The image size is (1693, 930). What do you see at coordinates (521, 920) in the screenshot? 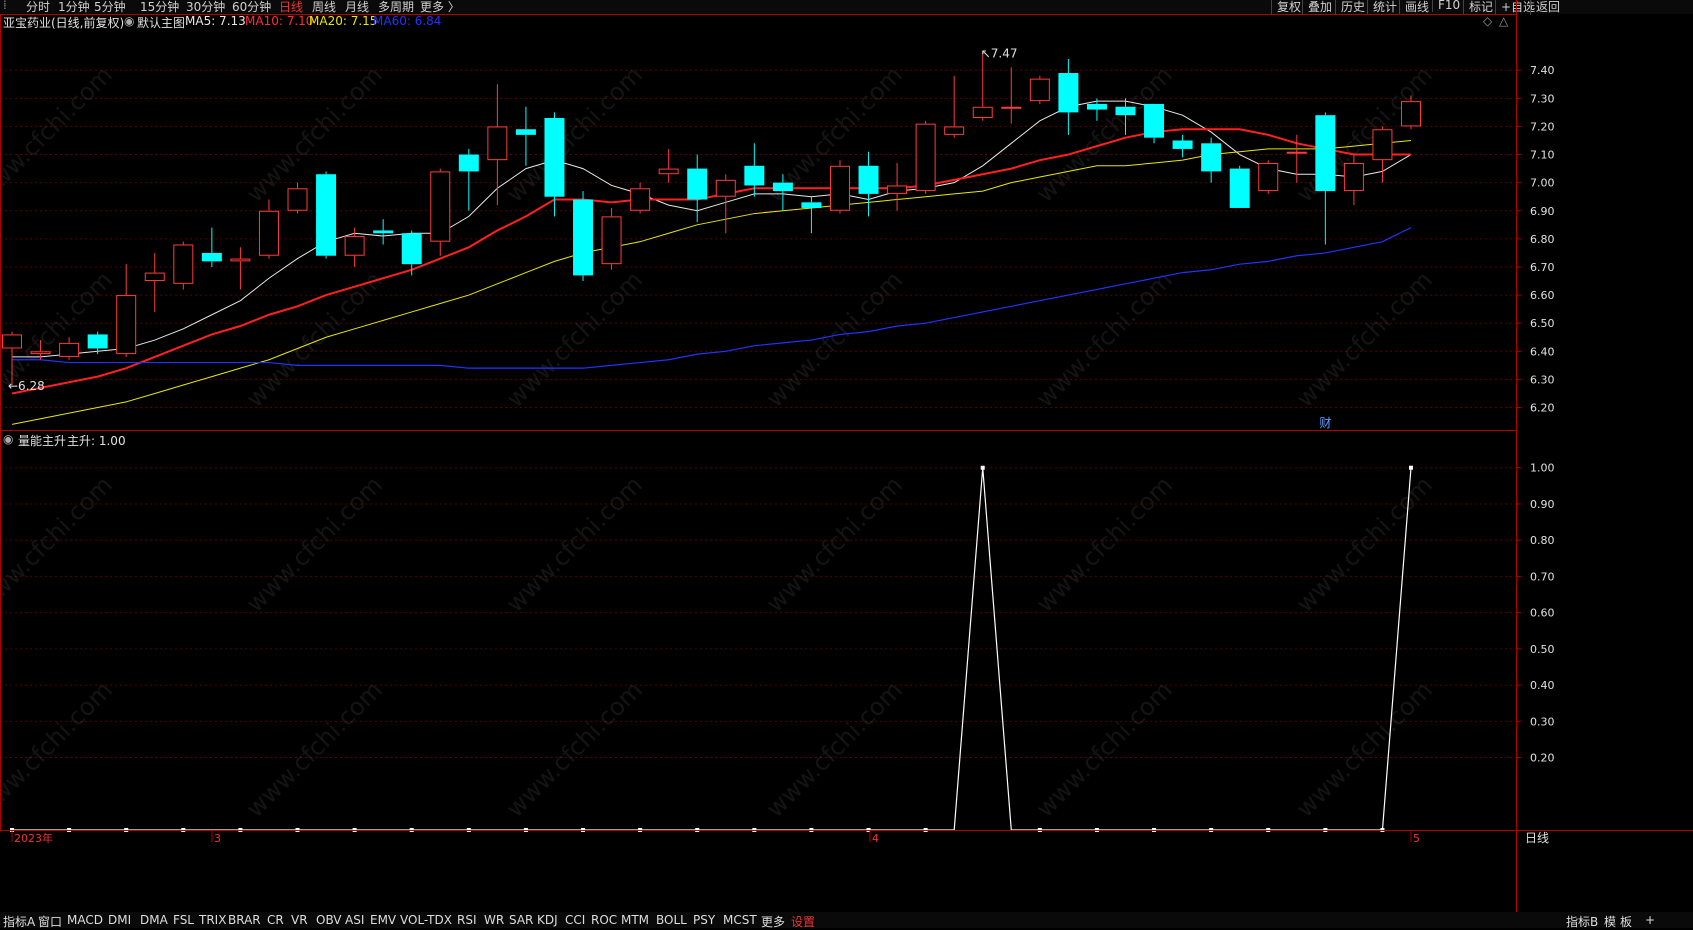
I see `indicator-tab-16: SAR` at bounding box center [521, 920].